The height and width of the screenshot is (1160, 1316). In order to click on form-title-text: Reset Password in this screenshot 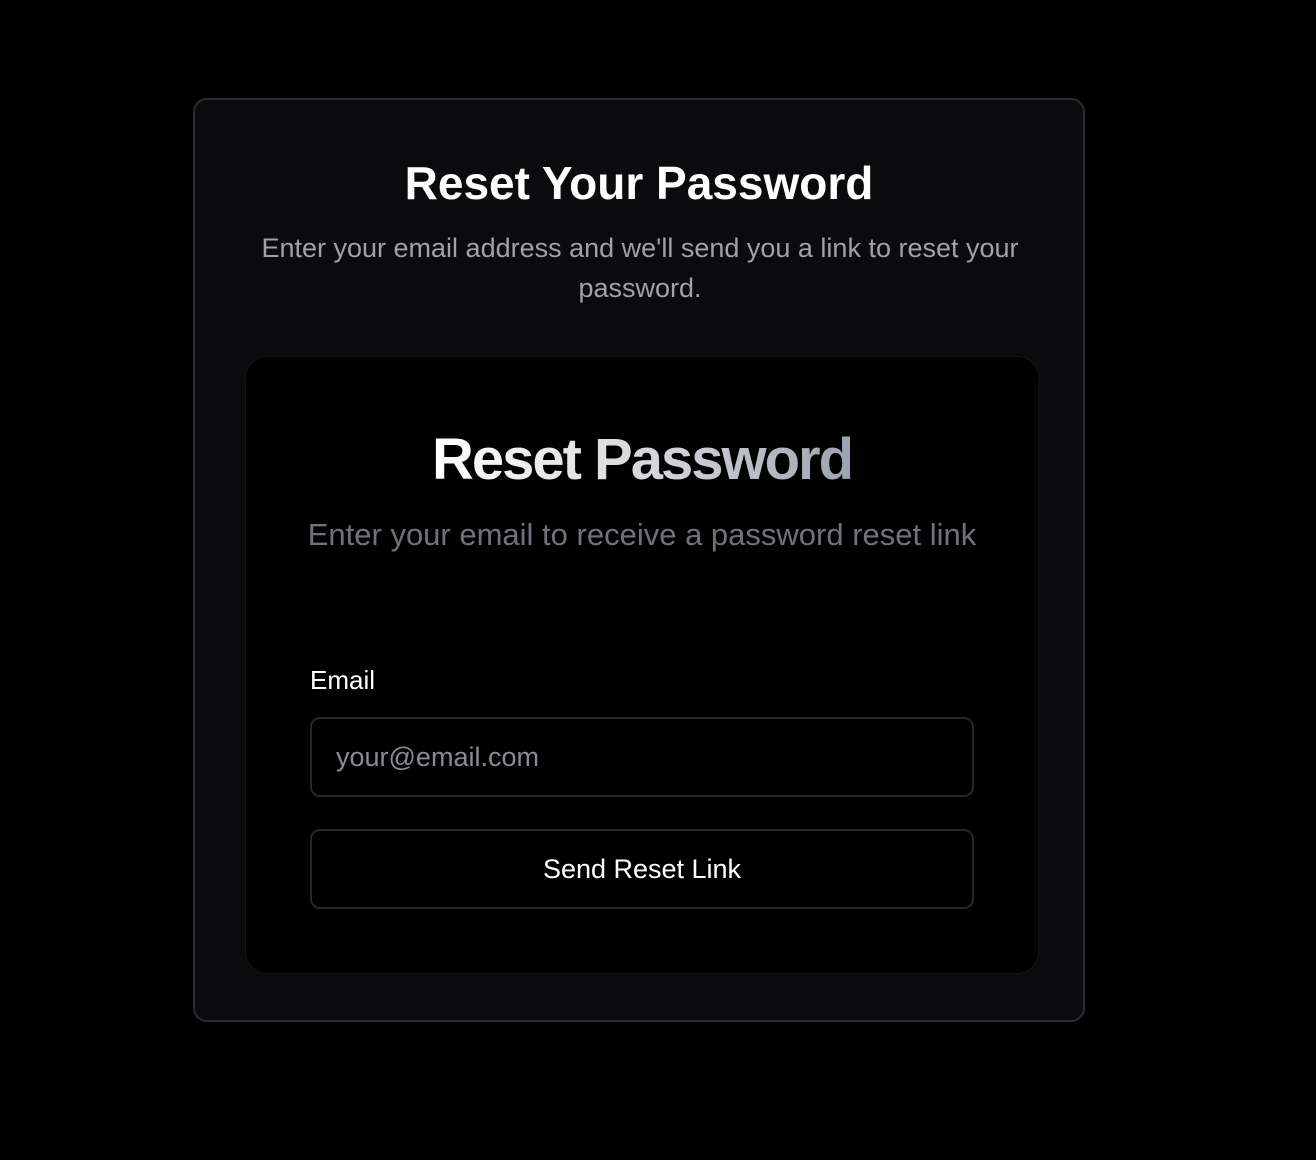, I will do `click(642, 459)`.